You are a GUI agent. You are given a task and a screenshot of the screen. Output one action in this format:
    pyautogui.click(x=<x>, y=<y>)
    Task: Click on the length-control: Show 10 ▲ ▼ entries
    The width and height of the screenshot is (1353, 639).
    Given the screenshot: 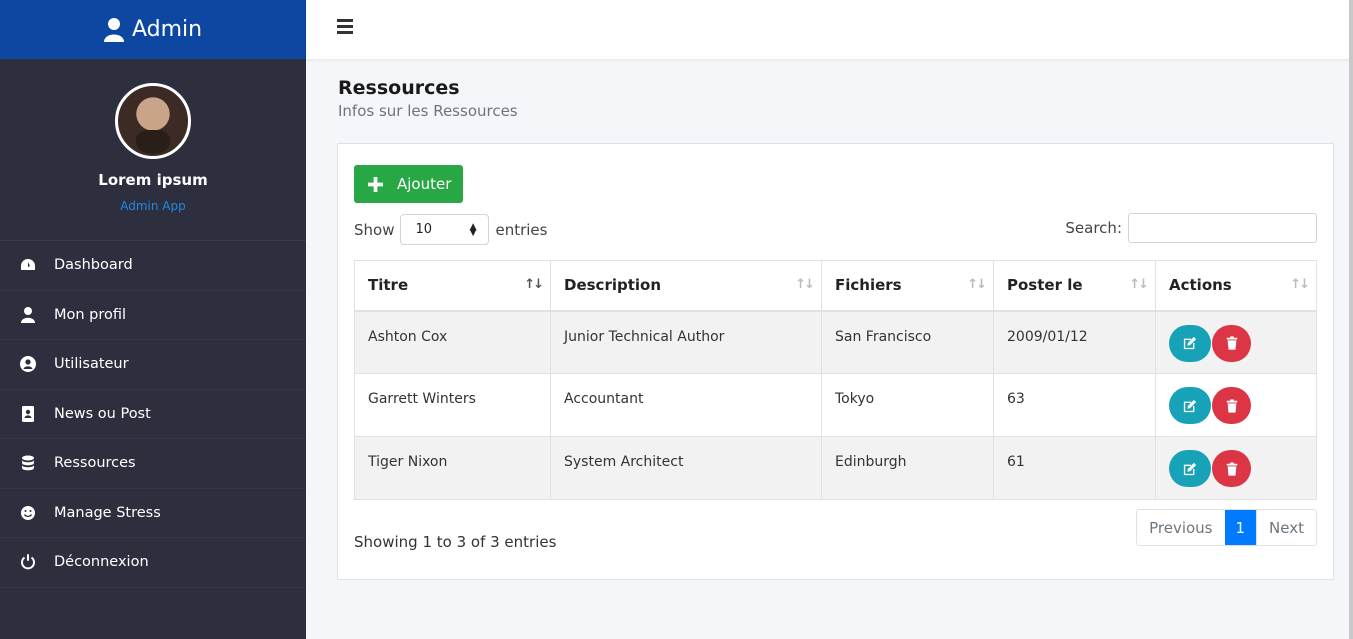 What is the action you would take?
    pyautogui.click(x=450, y=229)
    